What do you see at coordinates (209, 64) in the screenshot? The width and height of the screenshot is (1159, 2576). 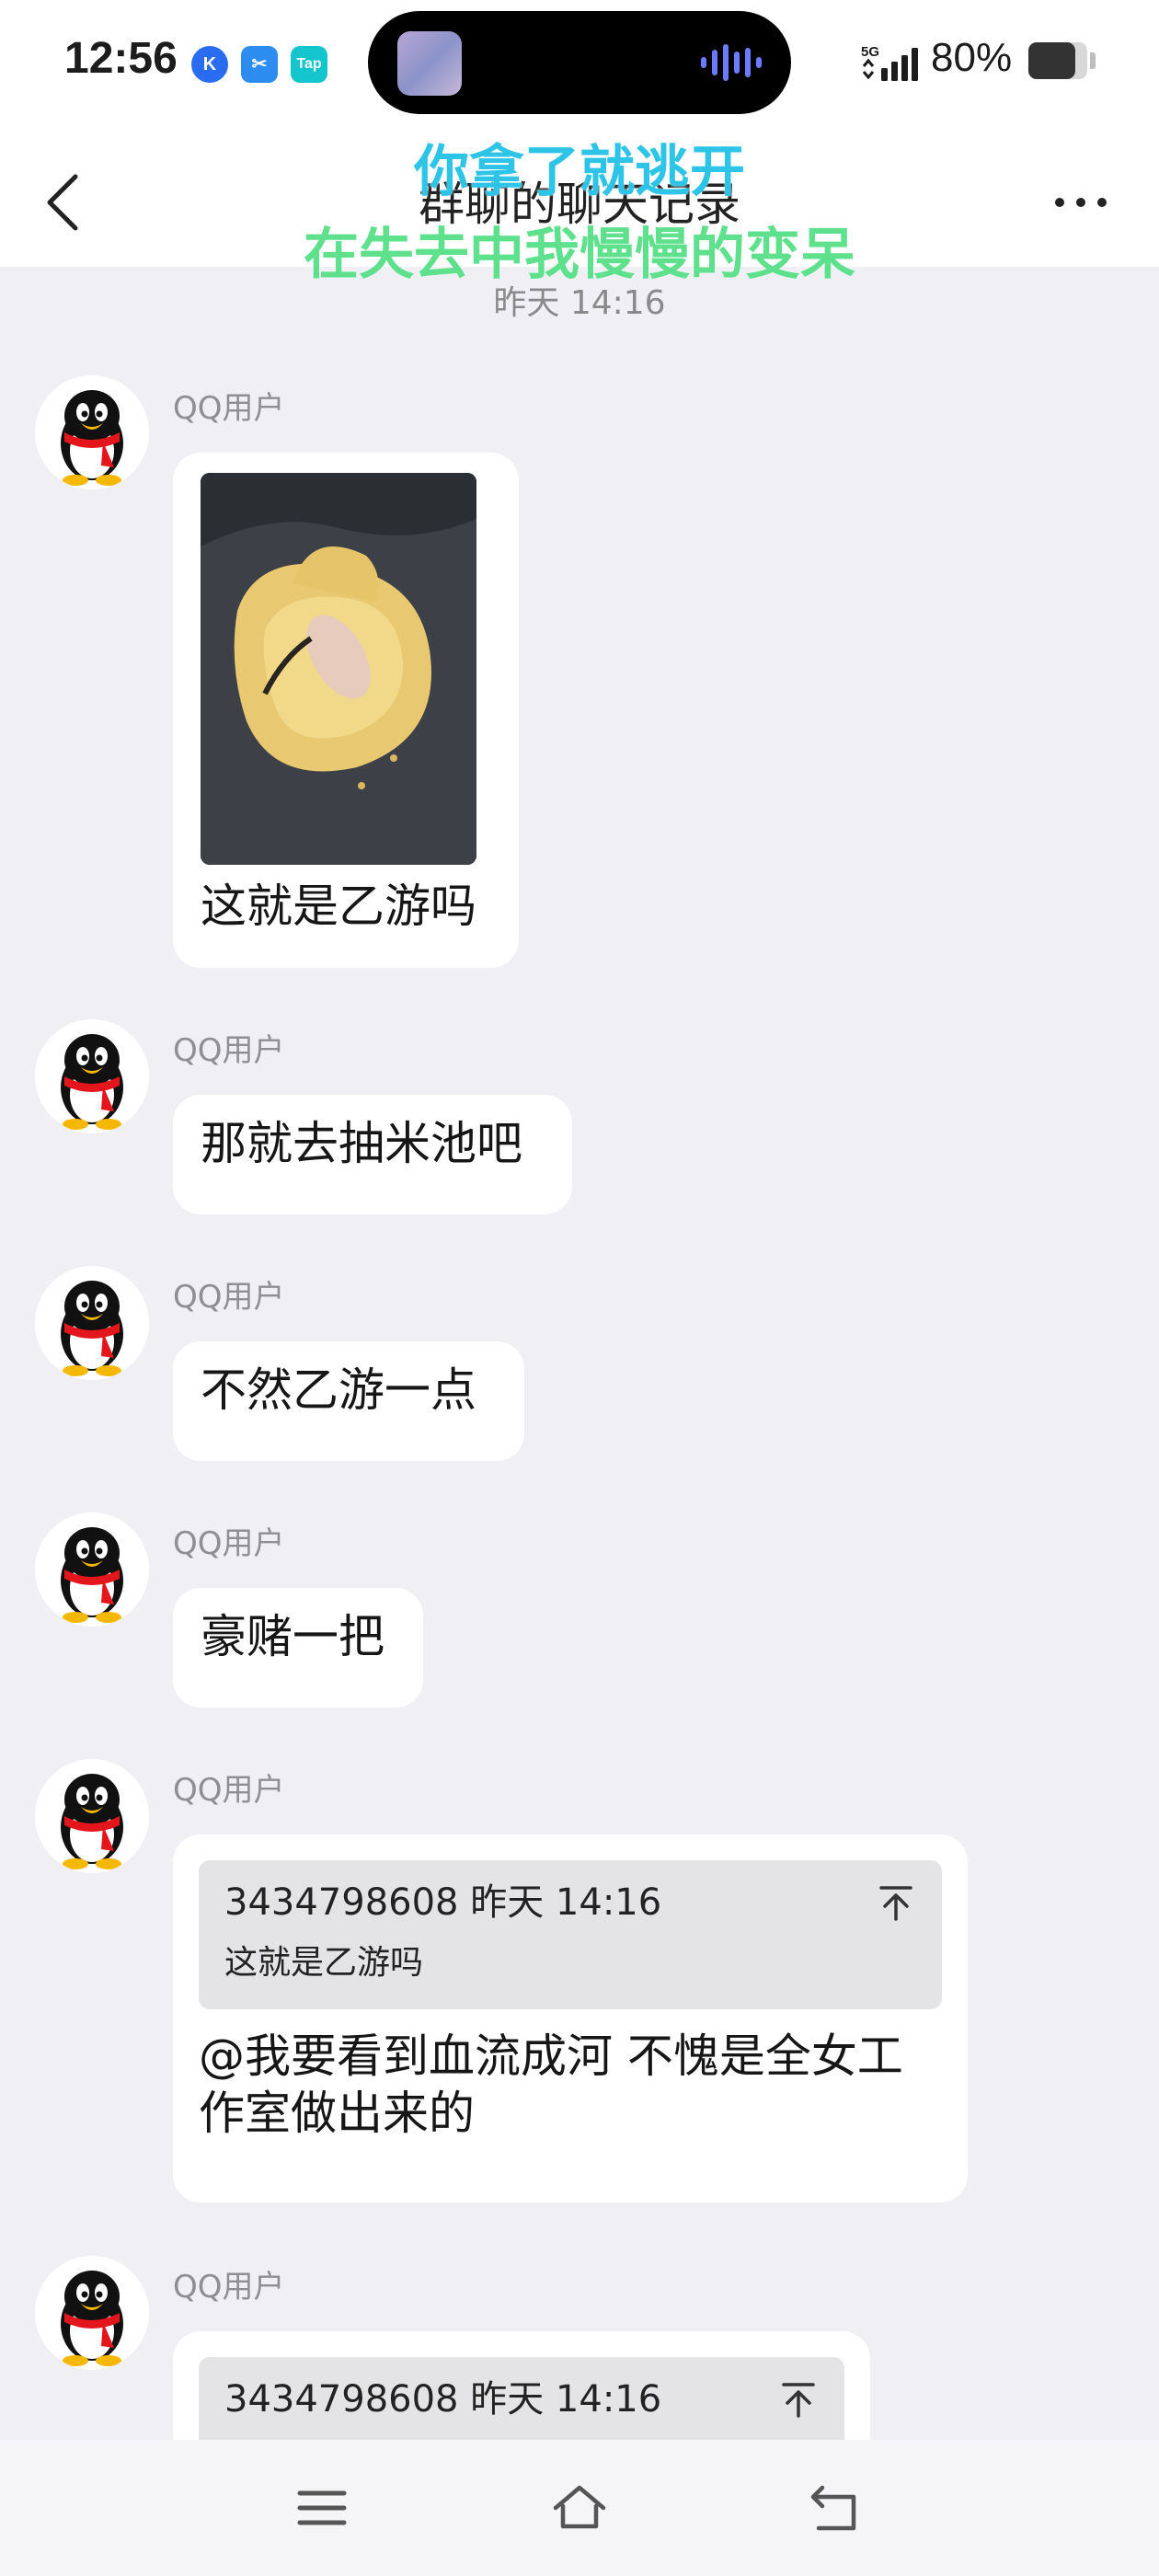 I see `kugou-app-icon: K` at bounding box center [209, 64].